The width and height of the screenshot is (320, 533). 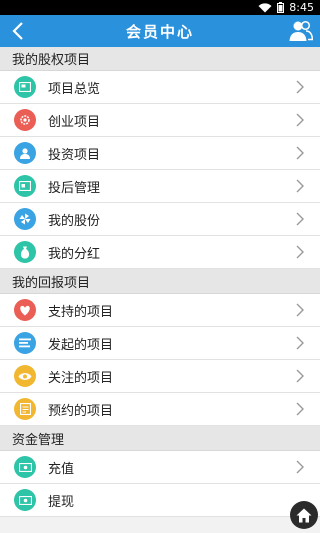 I want to click on menu-item-project-overview: 项目总览, so click(x=160, y=87).